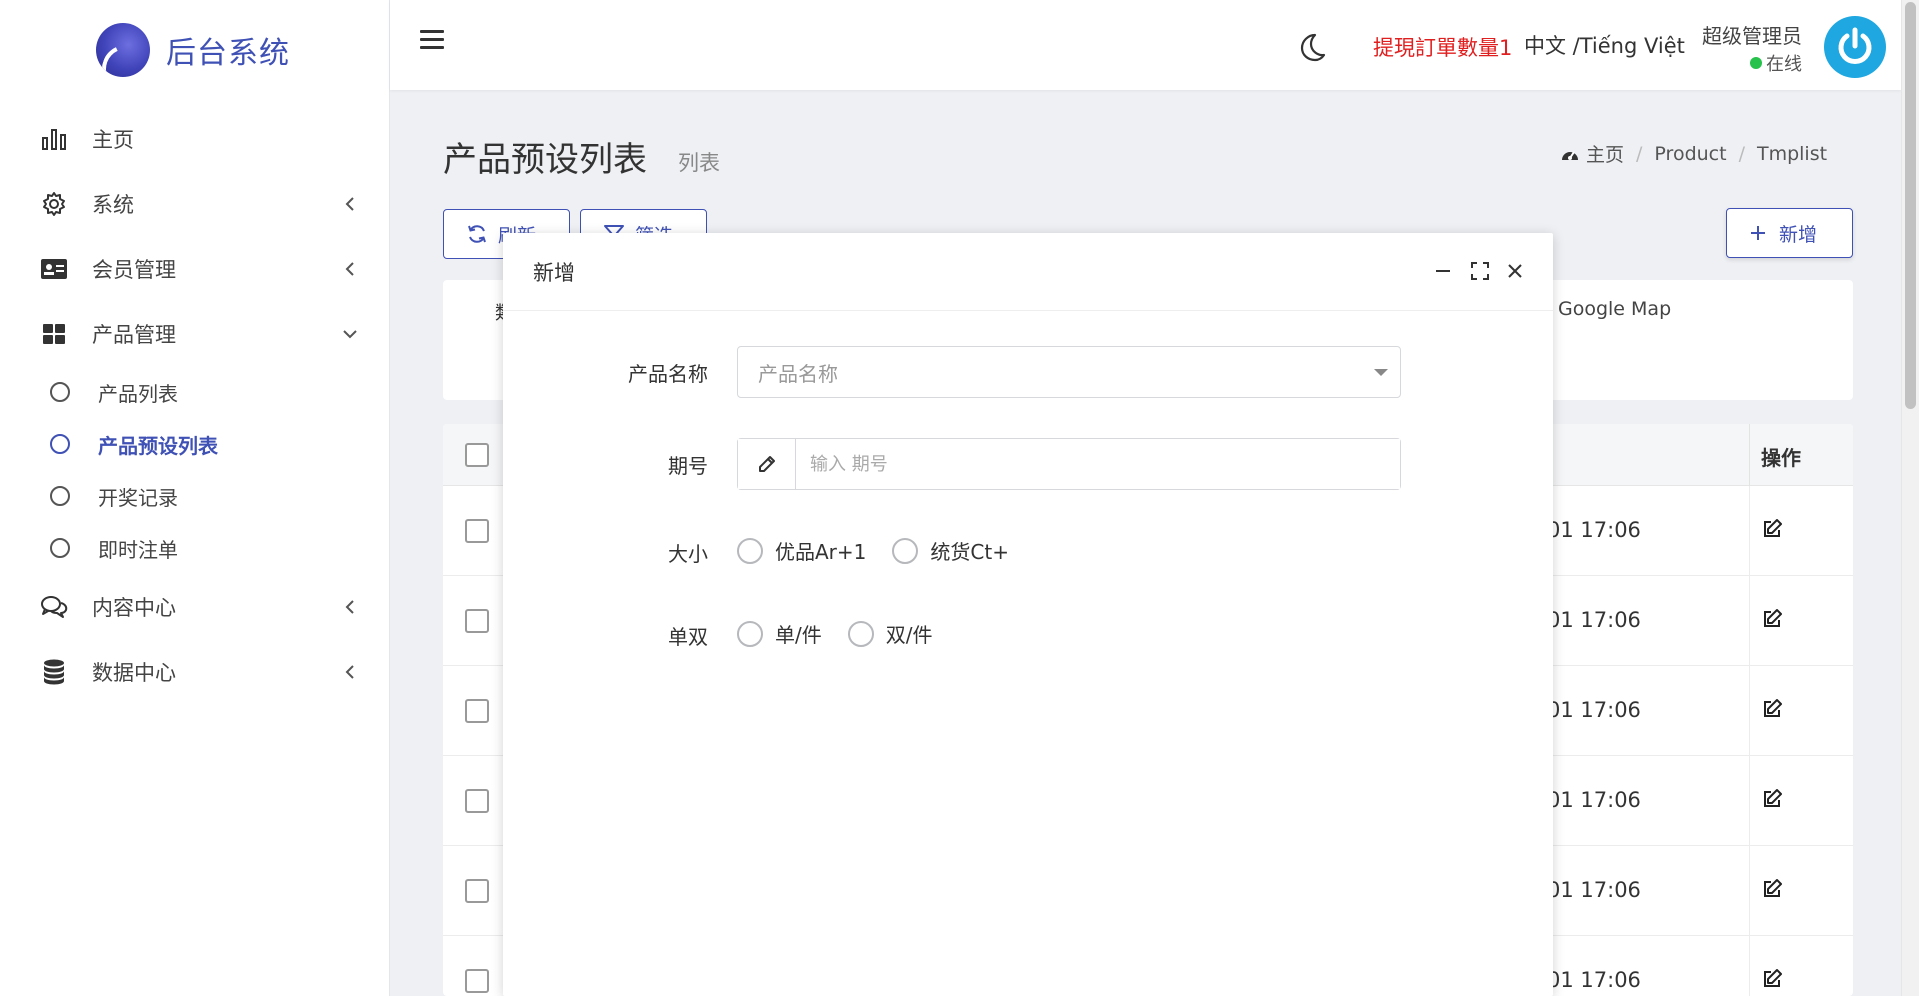 Image resolution: width=1919 pixels, height=996 pixels. I want to click on scrollbar-thumb, so click(1910, 205).